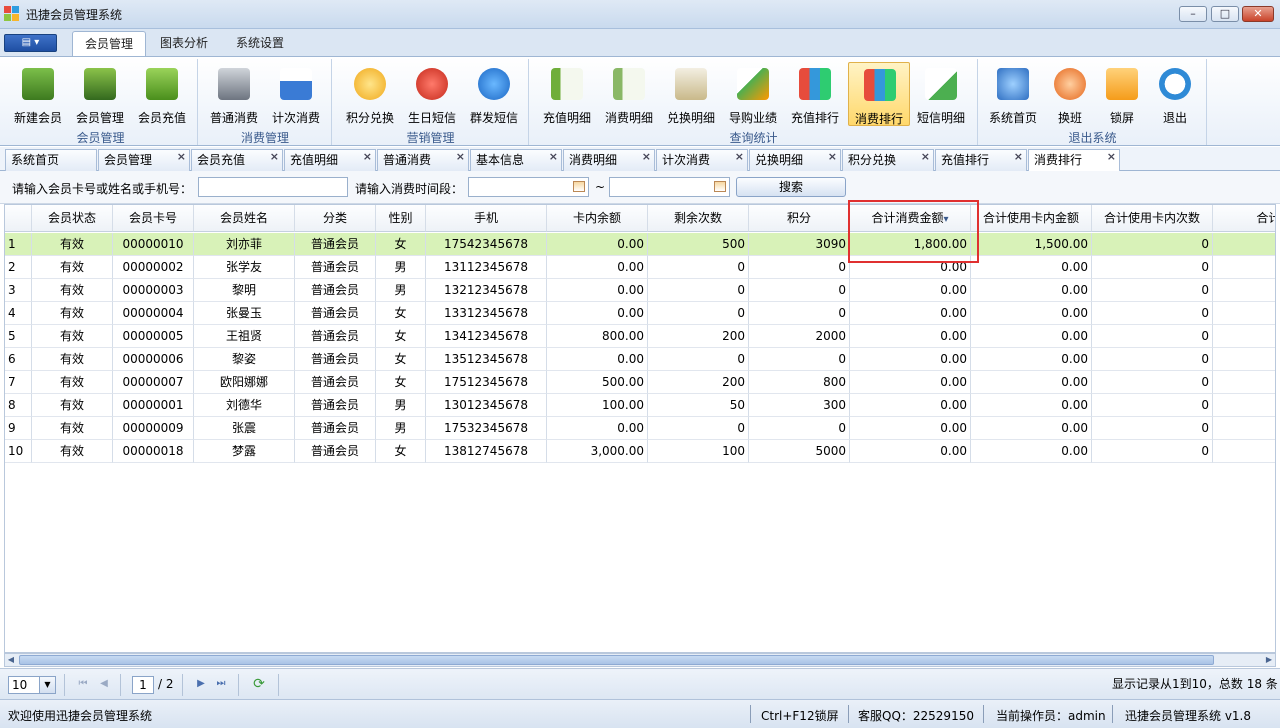 This screenshot has height=728, width=1280. What do you see at coordinates (609, 160) in the screenshot?
I see `doc-tab-consume-detail: 消费明细 ×` at bounding box center [609, 160].